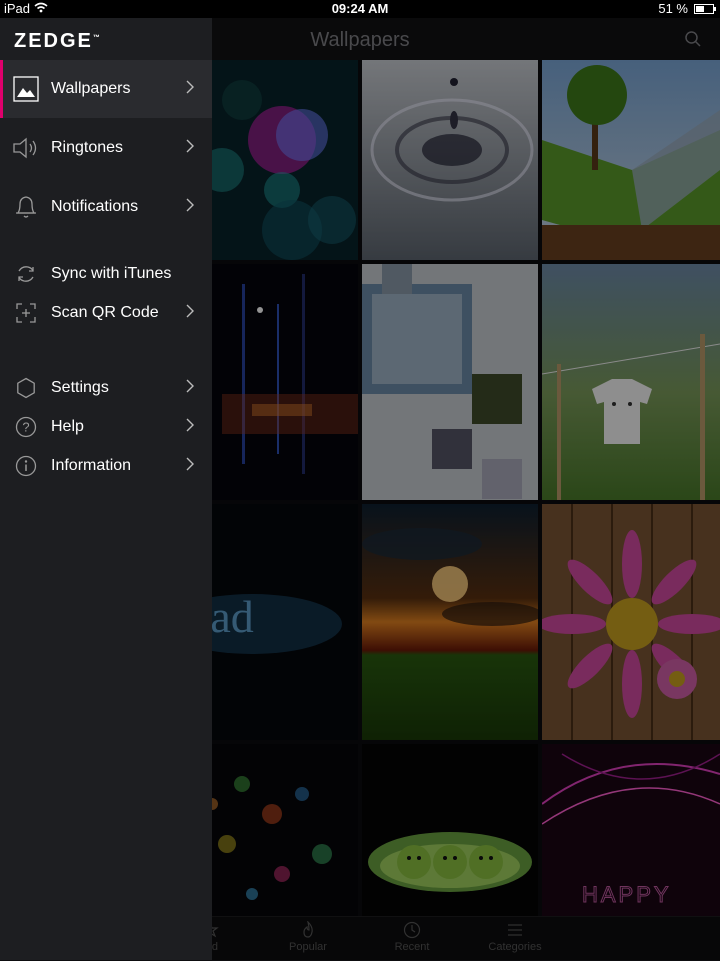  I want to click on status-bar: iPad 09:24 AM 51 %, so click(360, 9).